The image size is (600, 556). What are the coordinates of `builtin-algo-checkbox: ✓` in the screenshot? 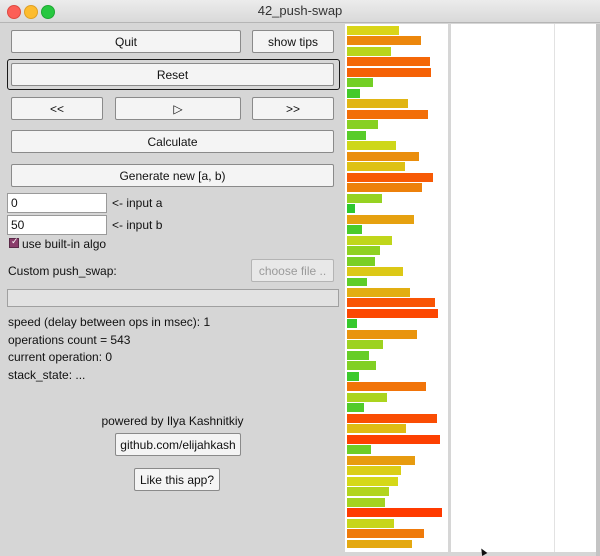 It's located at (14, 242).